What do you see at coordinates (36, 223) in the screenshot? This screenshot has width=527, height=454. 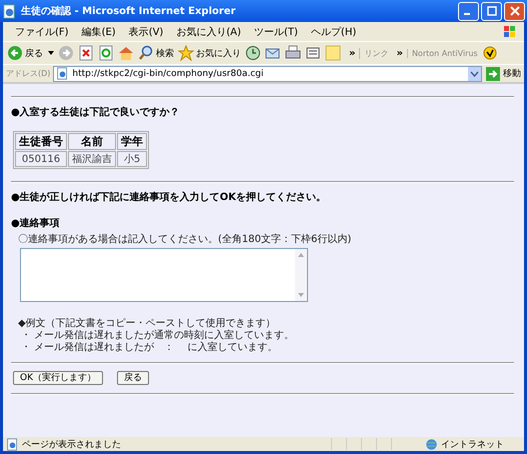 I see `section-title: ●連絡事項` at bounding box center [36, 223].